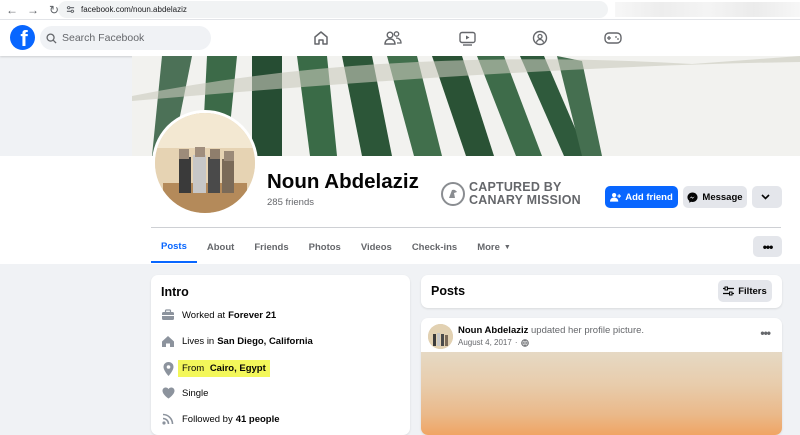 This screenshot has height=435, width=800. I want to click on post-image, so click(601, 393).